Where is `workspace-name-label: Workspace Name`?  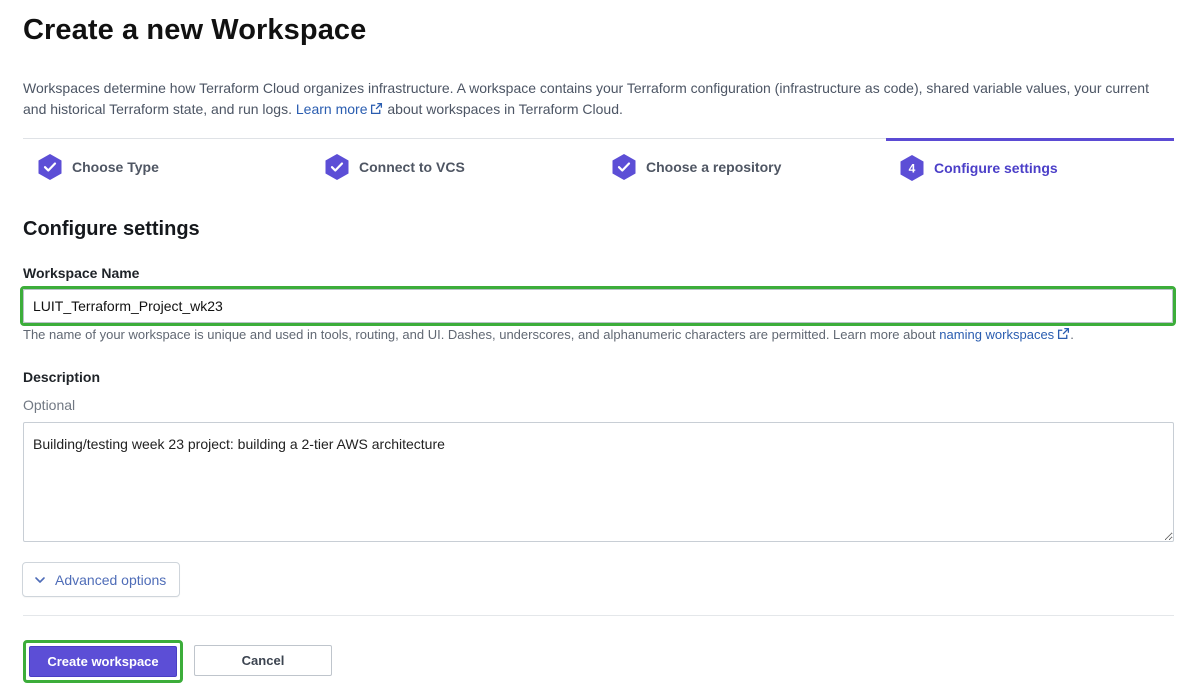 workspace-name-label: Workspace Name is located at coordinates (81, 273).